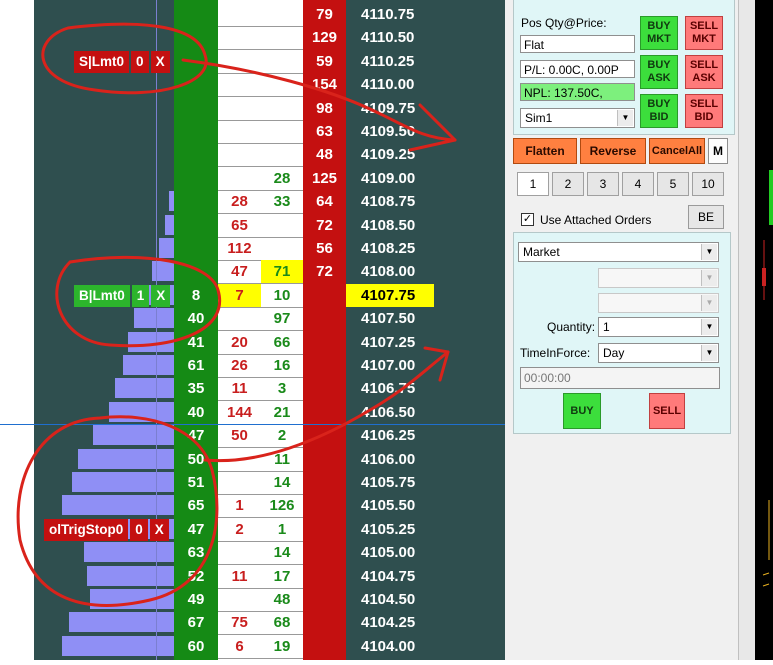  I want to click on bid-cell: 112, so click(239, 248).